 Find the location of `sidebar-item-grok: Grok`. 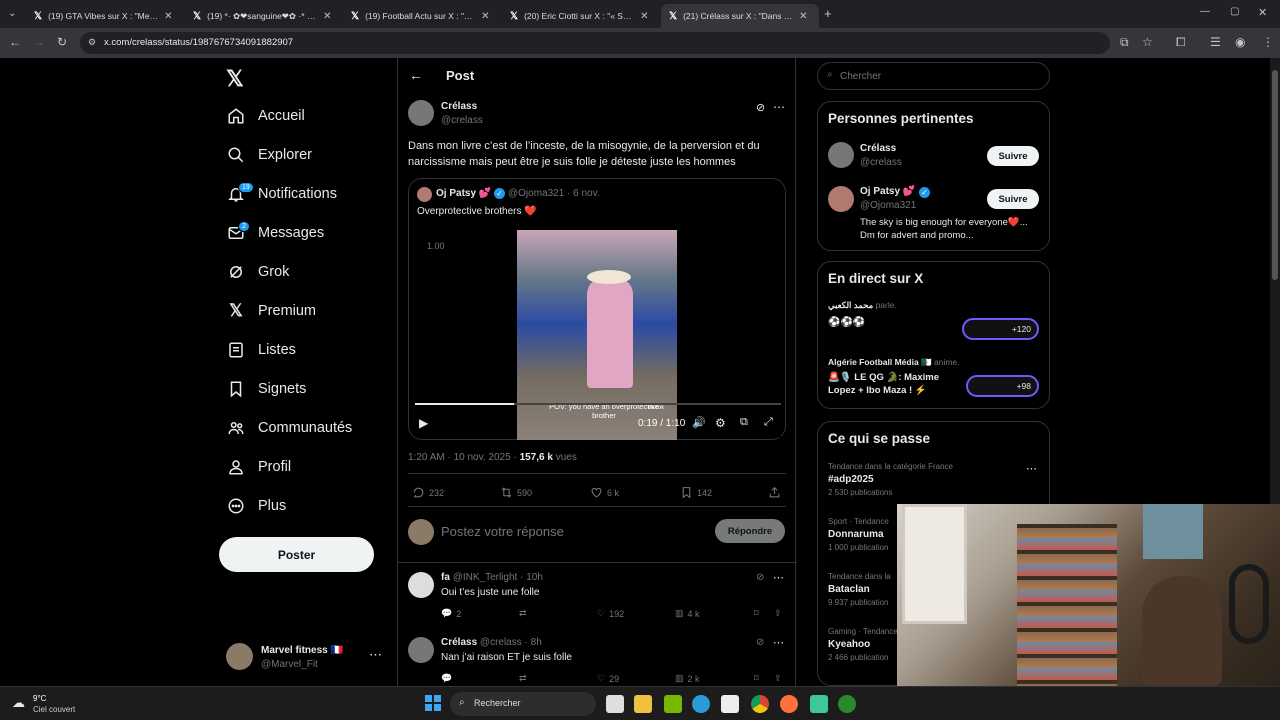

sidebar-item-grok: Grok is located at coordinates (257, 272).